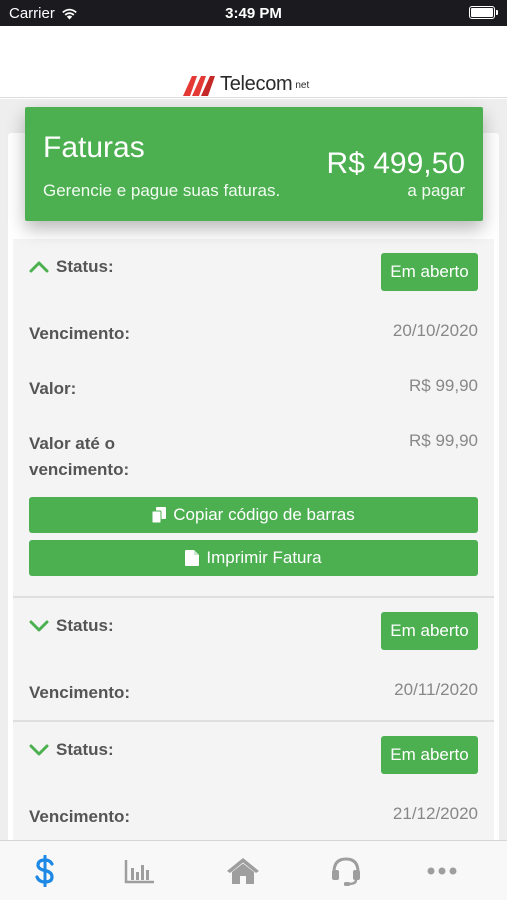 Image resolution: width=507 pixels, height=900 pixels. What do you see at coordinates (192, 558) in the screenshot?
I see `document-icon` at bounding box center [192, 558].